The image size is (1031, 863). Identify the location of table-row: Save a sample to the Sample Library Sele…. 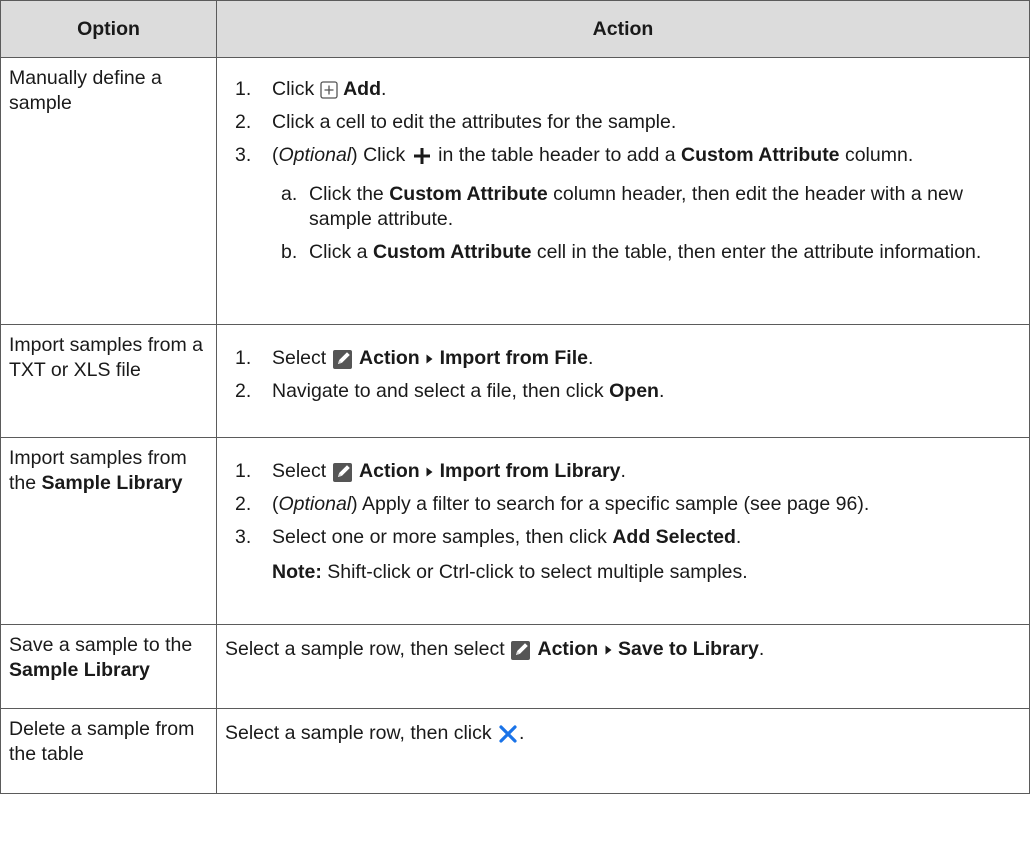
(515, 666).